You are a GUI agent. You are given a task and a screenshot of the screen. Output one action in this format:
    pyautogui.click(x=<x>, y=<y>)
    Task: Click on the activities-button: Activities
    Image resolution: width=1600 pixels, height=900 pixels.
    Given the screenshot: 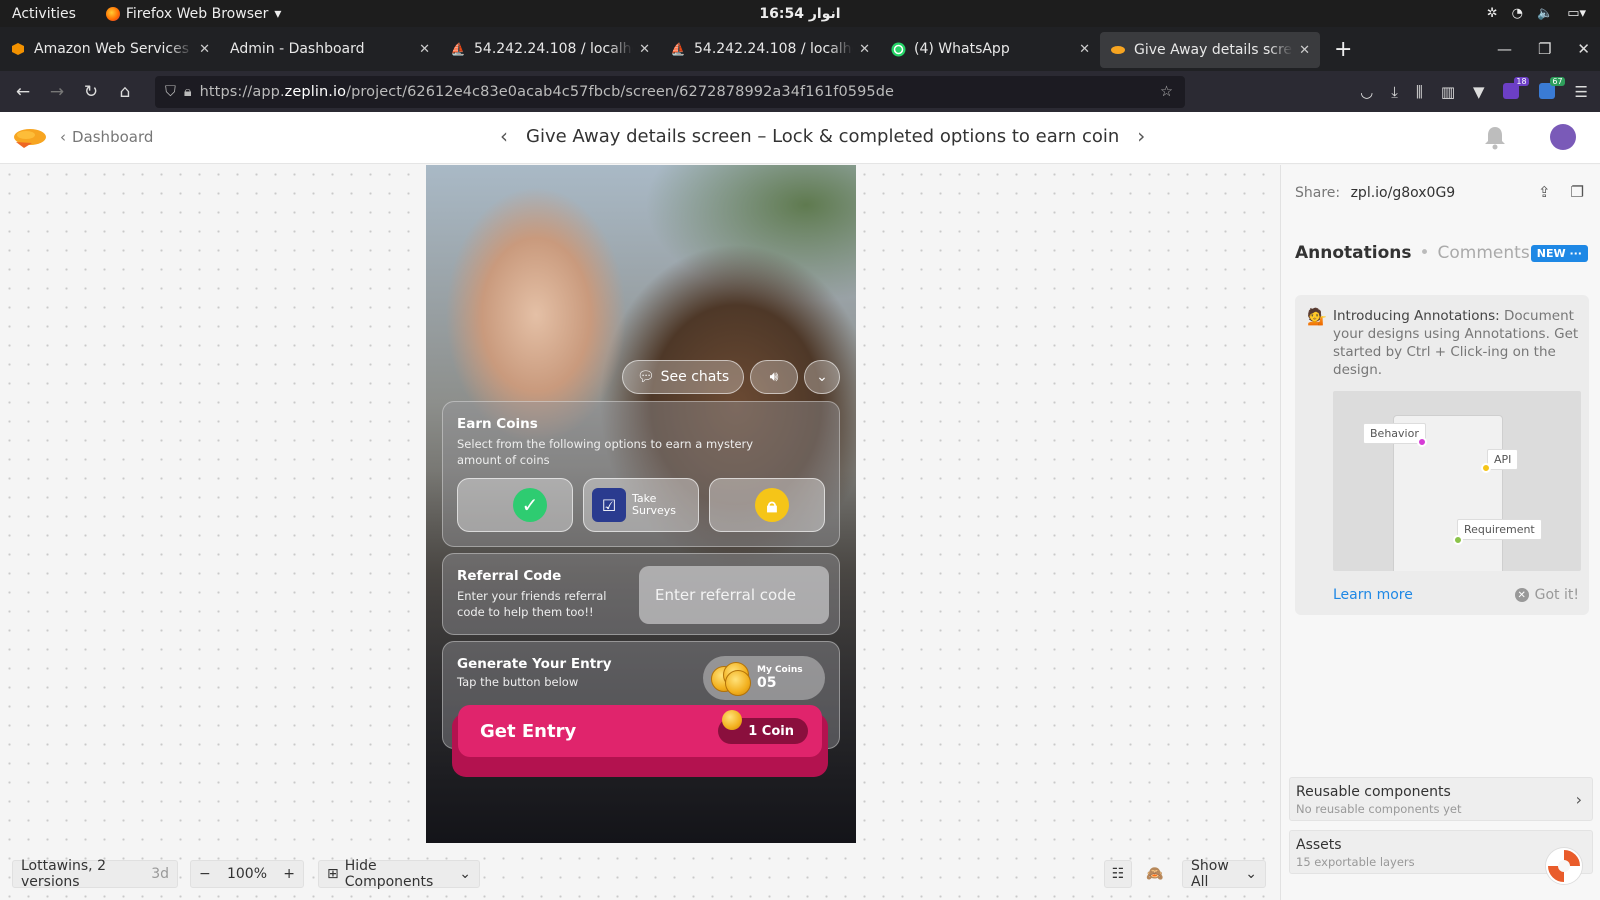 What is the action you would take?
    pyautogui.click(x=44, y=14)
    